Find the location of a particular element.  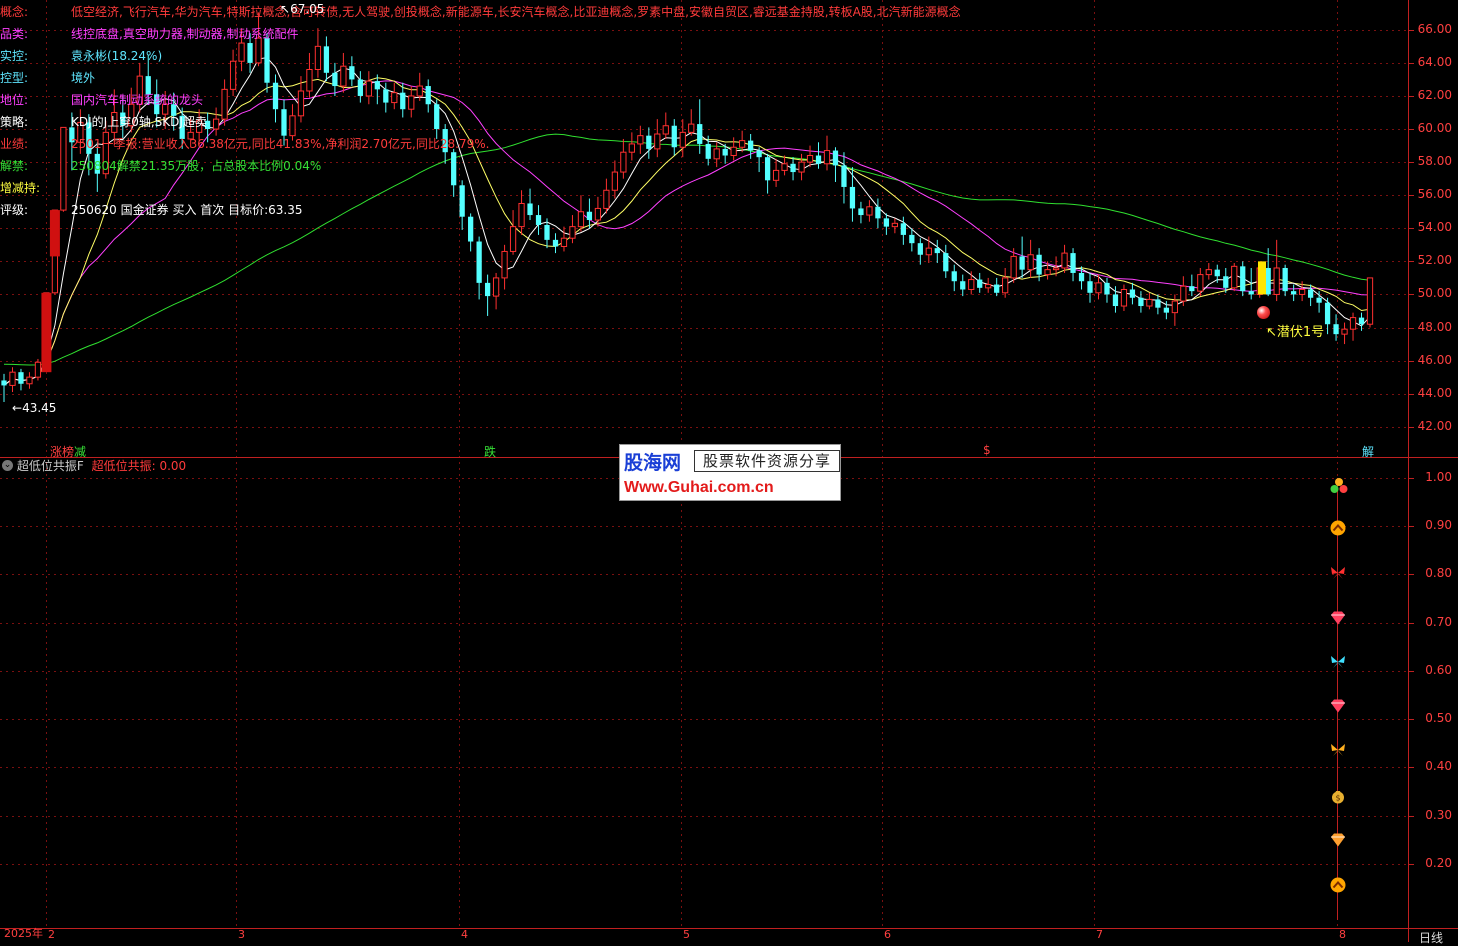

info-value: 袁永彬(18.24%) is located at coordinates (117, 56).